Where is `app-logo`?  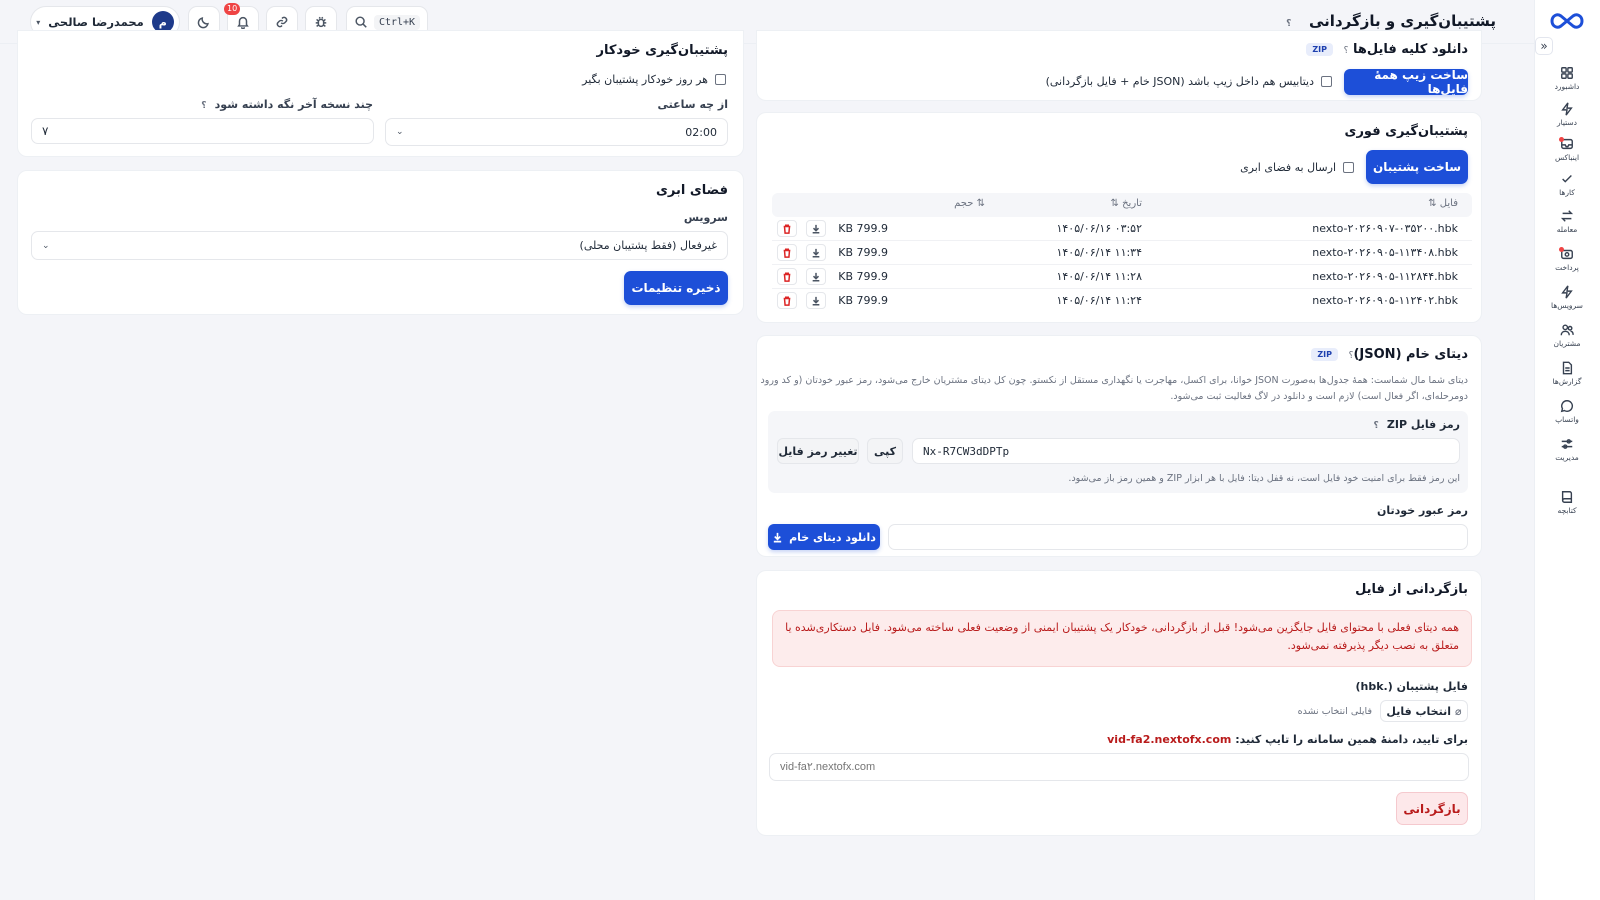
app-logo is located at coordinates (1567, 21).